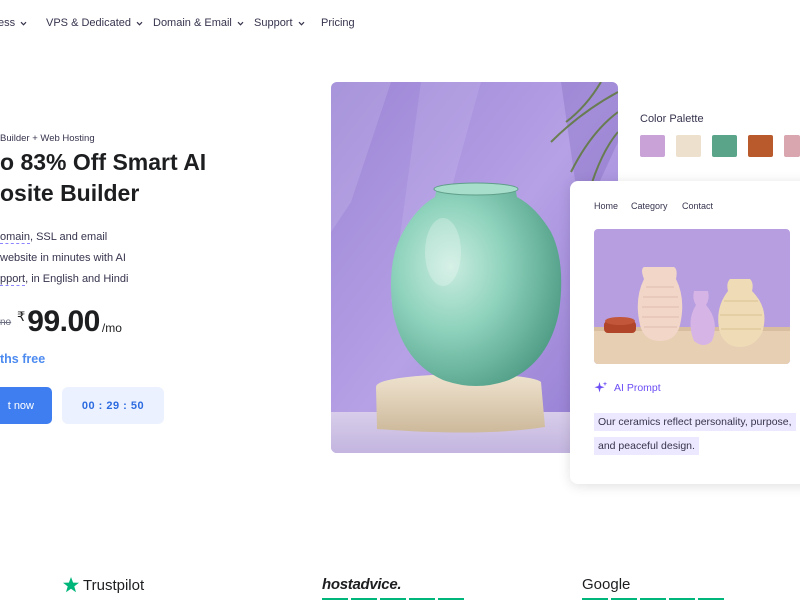  I want to click on prompt-text-line-2: and peaceful design., so click(646, 446).